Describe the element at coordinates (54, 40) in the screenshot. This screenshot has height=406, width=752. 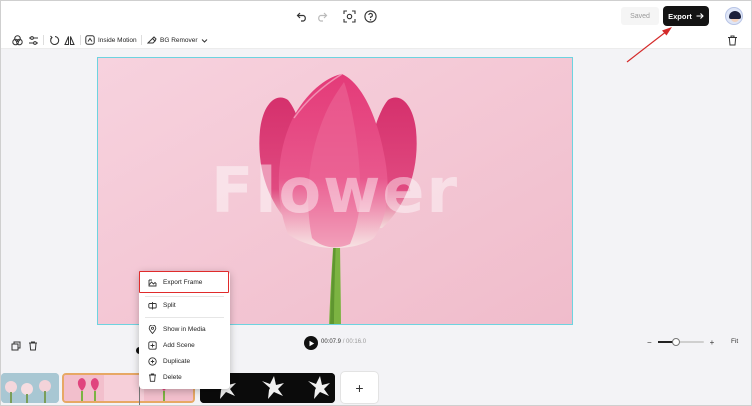
I see `rotate-icon` at that location.